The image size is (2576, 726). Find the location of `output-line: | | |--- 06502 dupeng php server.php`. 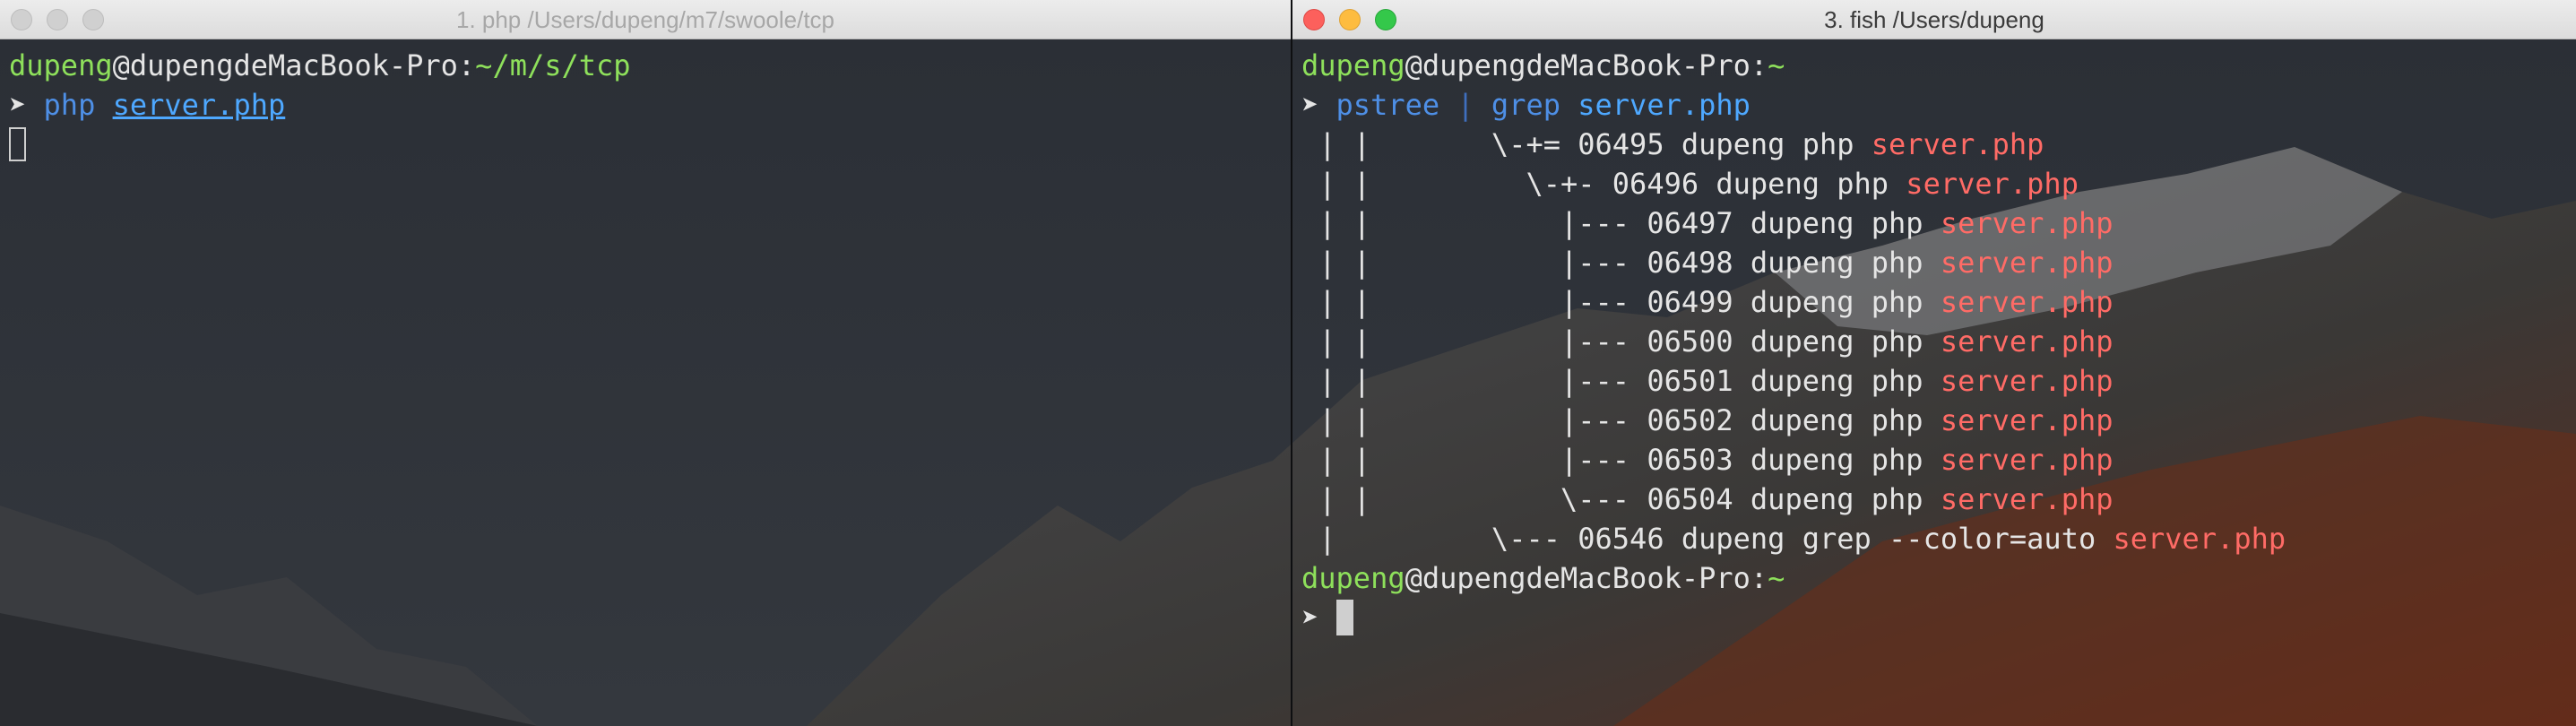

output-line: | | |--- 06502 dupeng php server.php is located at coordinates (1938, 420).